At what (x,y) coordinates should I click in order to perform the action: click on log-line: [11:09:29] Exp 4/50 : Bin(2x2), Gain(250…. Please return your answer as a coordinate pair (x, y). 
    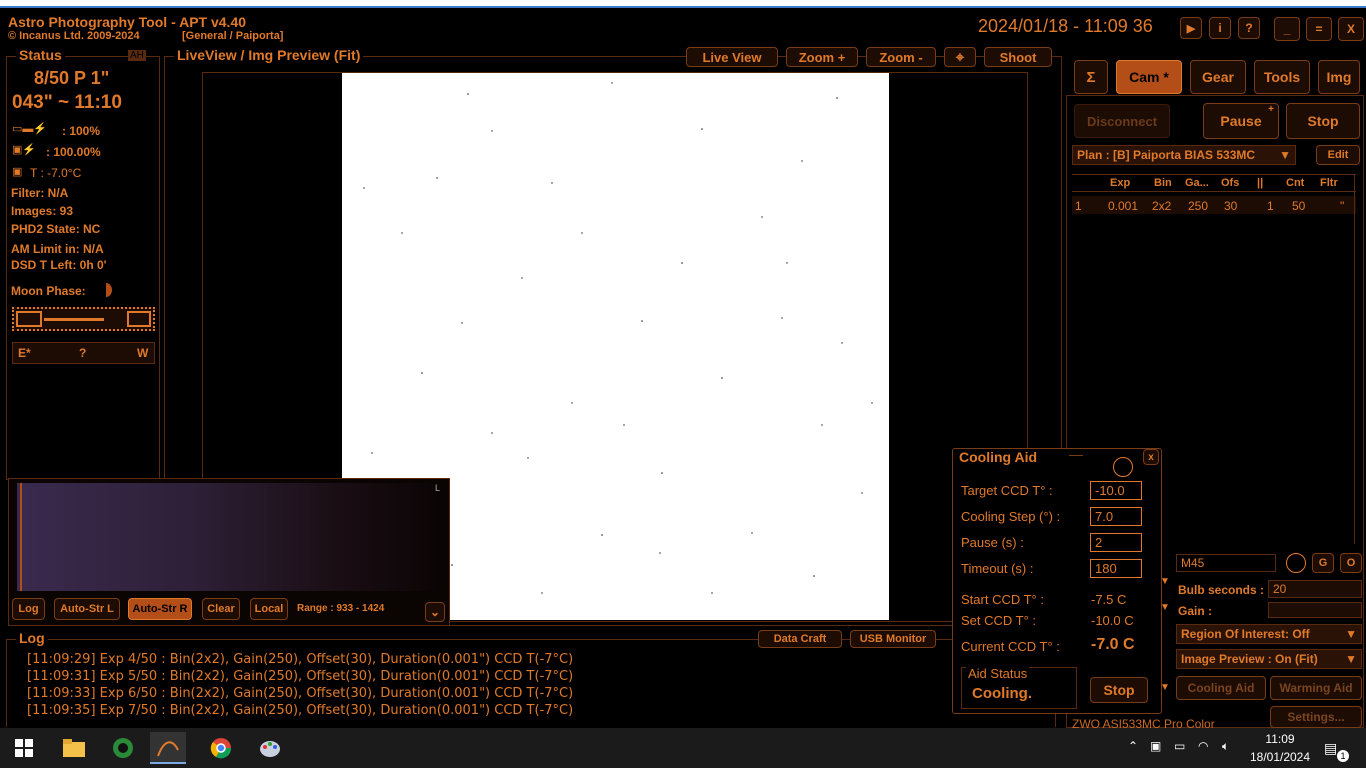
    Looking at the image, I should click on (300, 659).